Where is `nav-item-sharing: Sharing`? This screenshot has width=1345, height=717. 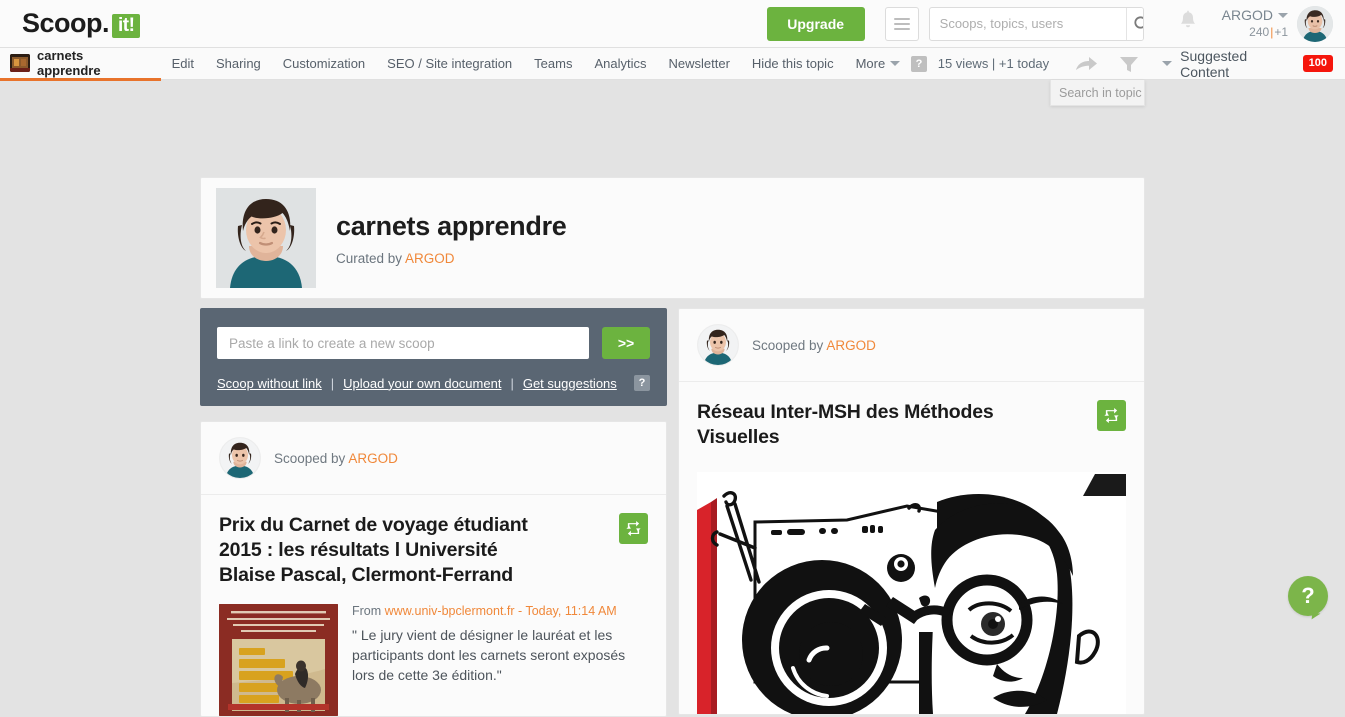 nav-item-sharing: Sharing is located at coordinates (238, 63).